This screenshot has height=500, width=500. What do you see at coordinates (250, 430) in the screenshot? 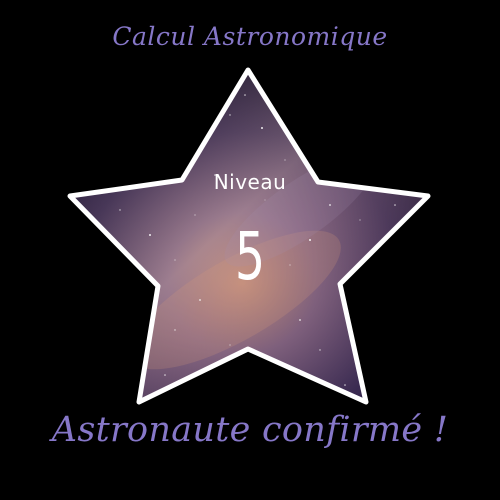
I see `rank-title: Astronaute confirmé !` at bounding box center [250, 430].